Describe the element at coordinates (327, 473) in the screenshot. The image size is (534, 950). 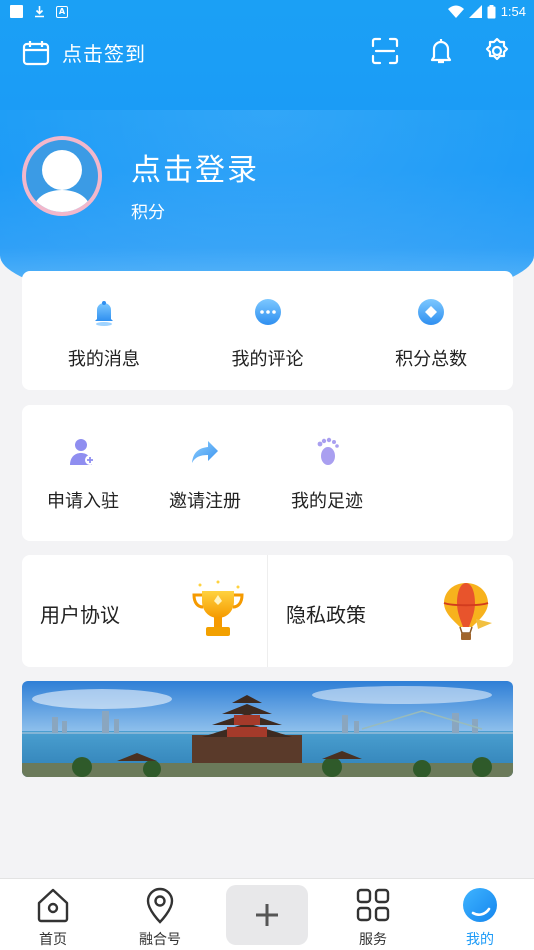
I see `my-footprint-button: 我的足迹` at that location.